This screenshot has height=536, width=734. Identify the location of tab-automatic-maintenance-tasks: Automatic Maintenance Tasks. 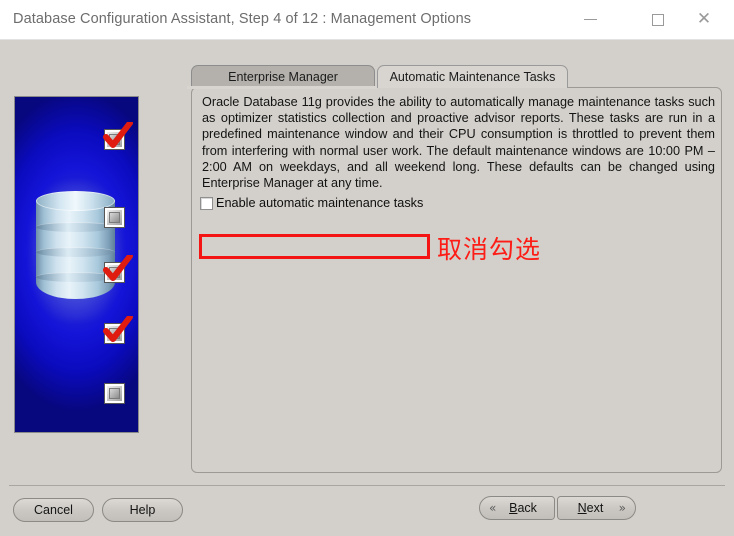
(472, 76).